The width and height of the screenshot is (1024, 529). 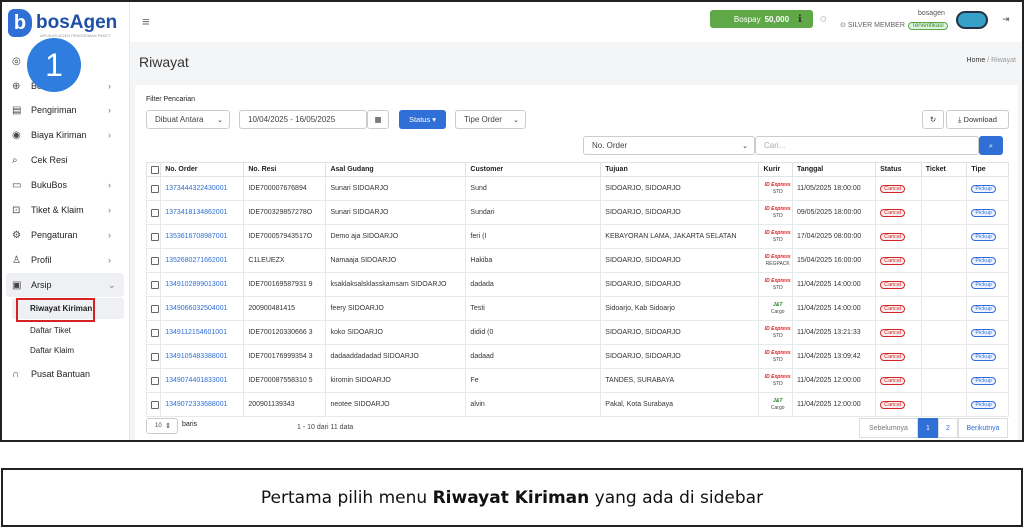 I want to click on column-header: Asal Gudang, so click(x=396, y=169).